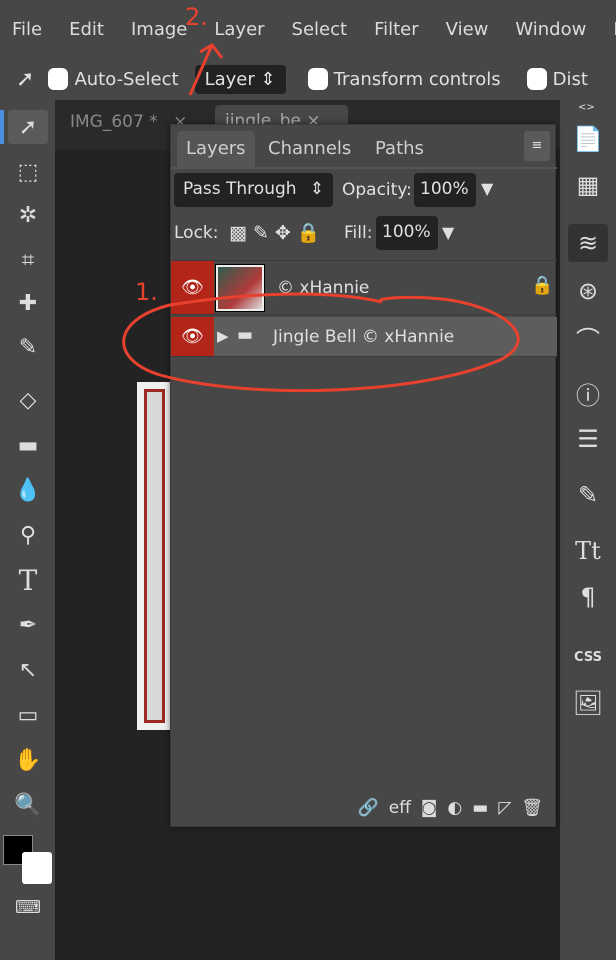 This screenshot has height=960, width=616. I want to click on distances-checkbox, so click(536, 79).